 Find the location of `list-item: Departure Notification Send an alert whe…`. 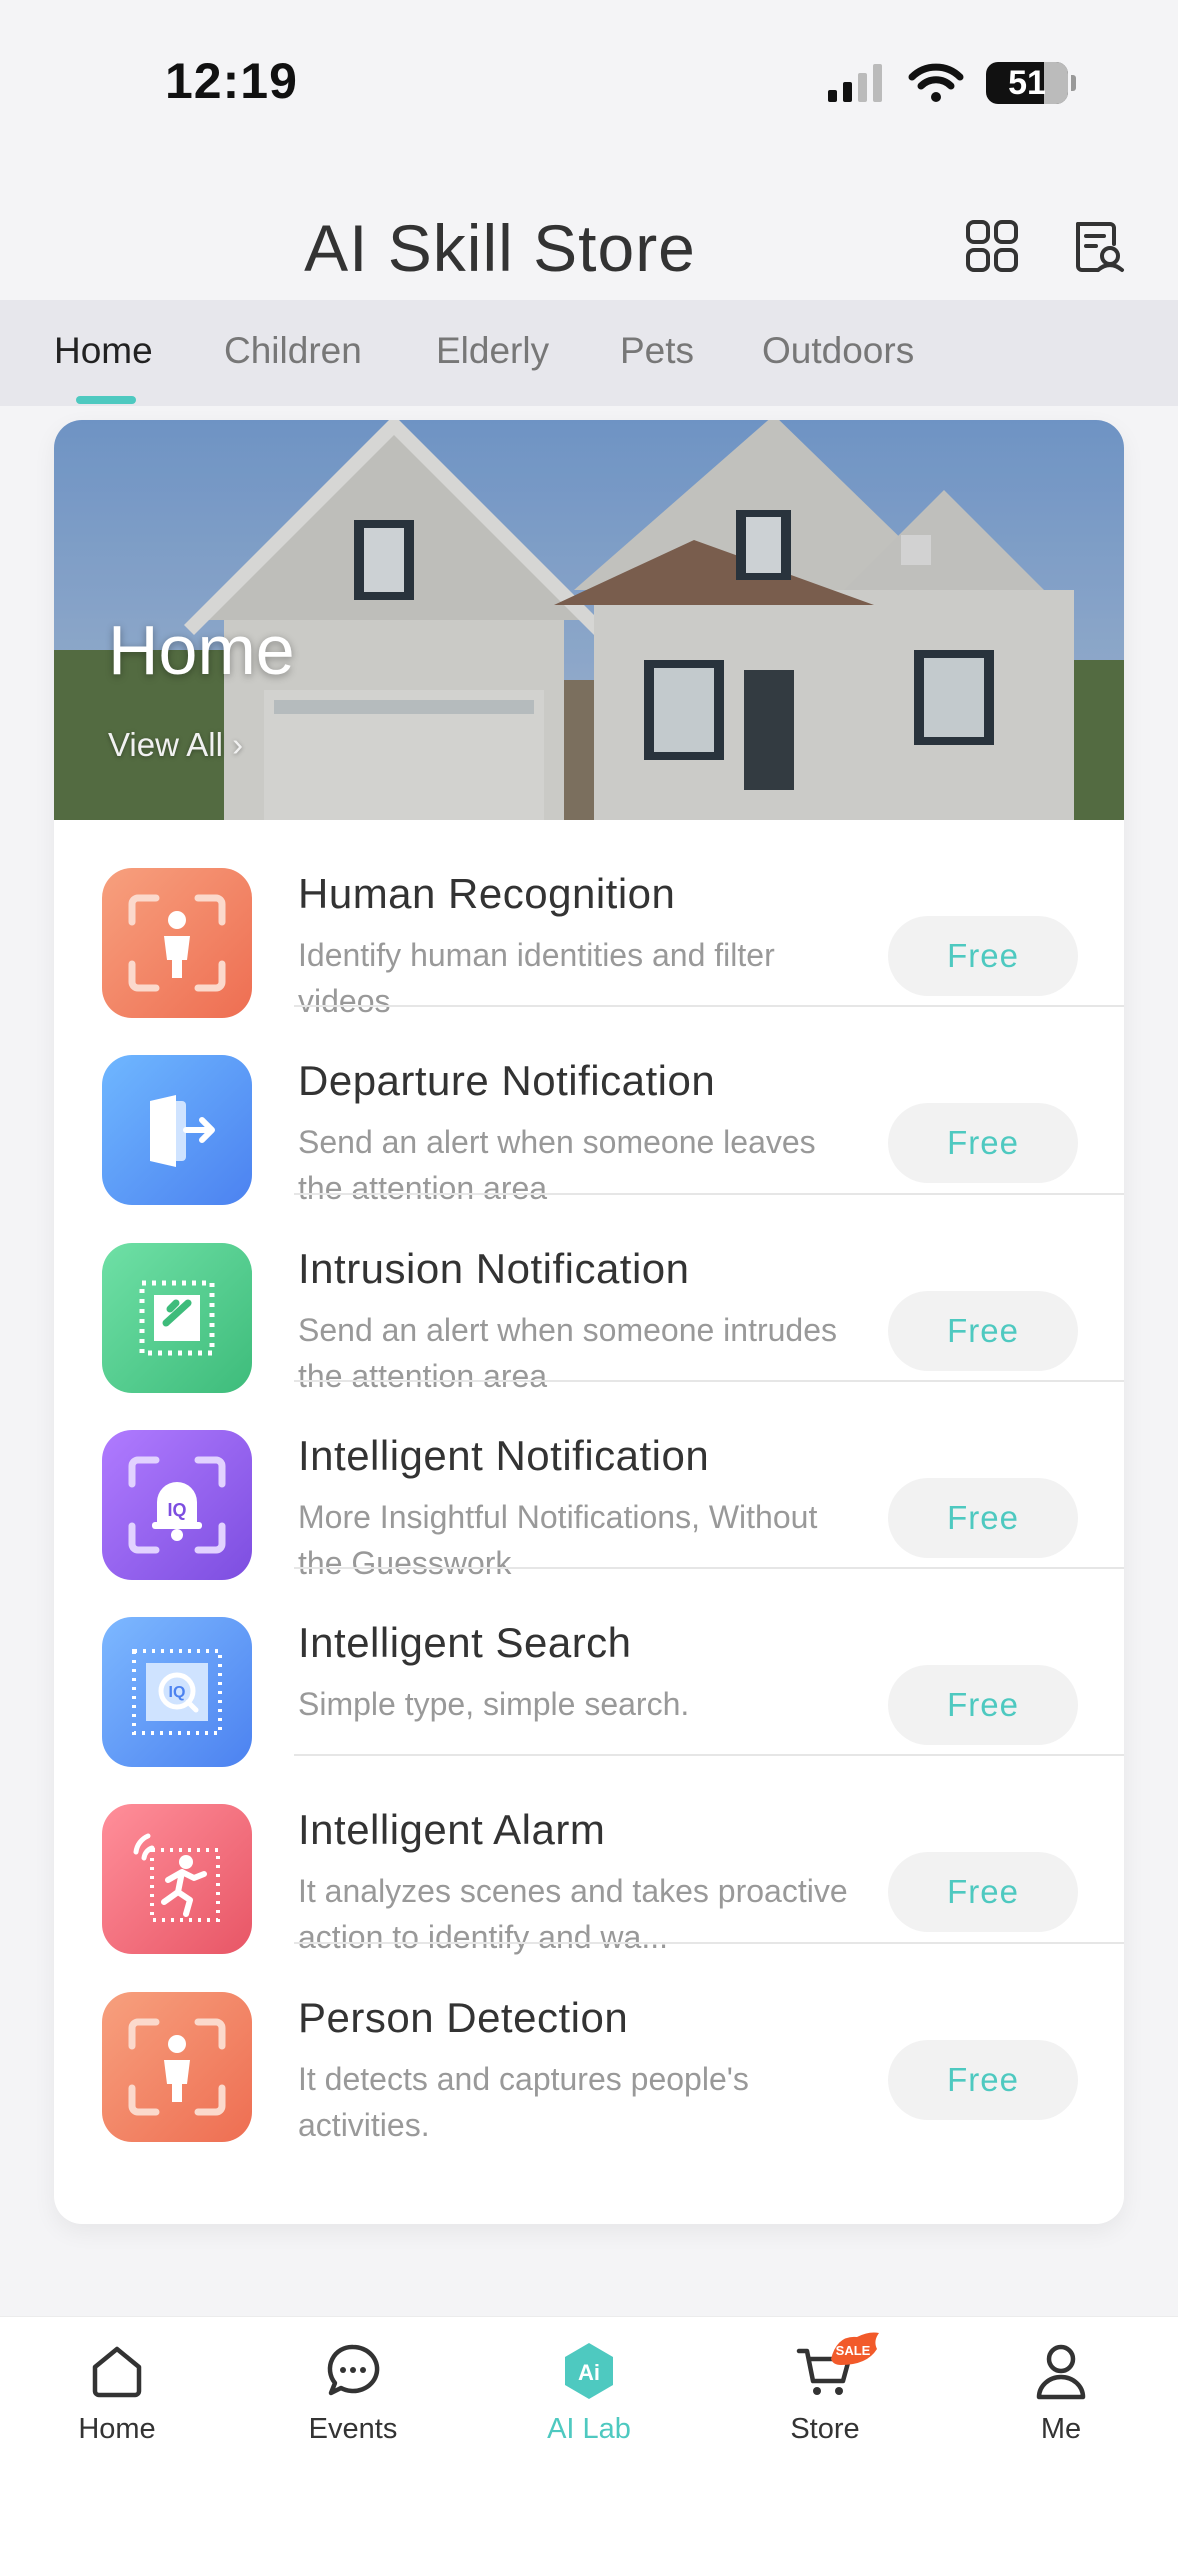

list-item: Departure Notification Send an alert whe… is located at coordinates (589, 1106).